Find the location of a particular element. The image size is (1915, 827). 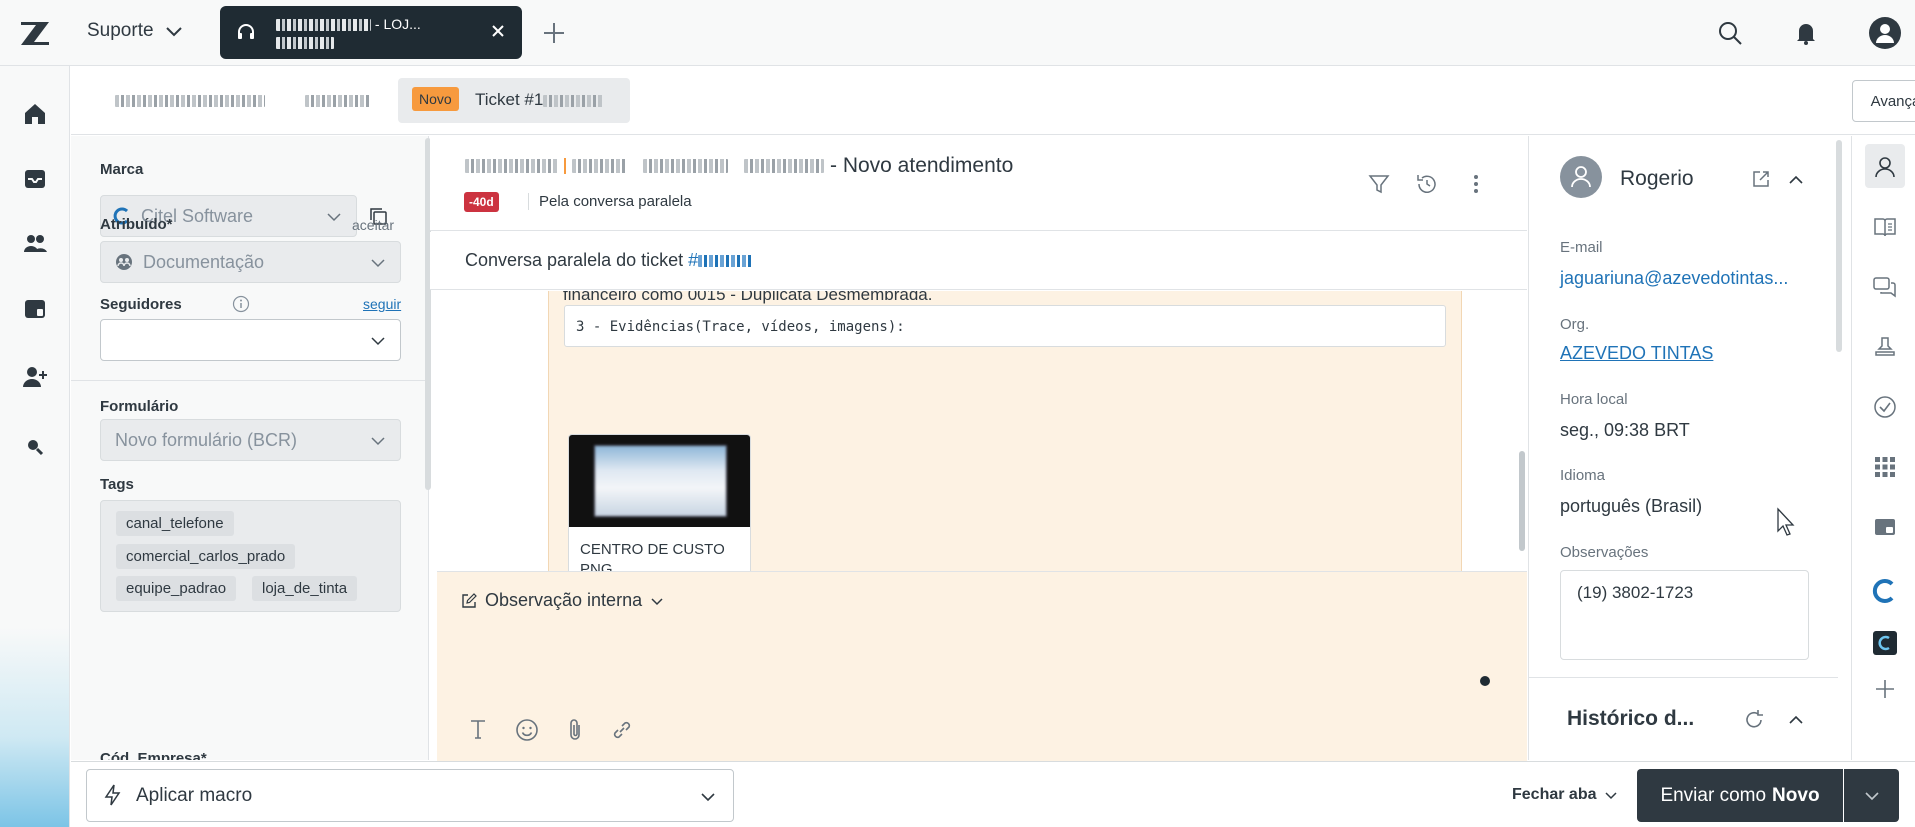

notes-label: Observações is located at coordinates (1604, 552).